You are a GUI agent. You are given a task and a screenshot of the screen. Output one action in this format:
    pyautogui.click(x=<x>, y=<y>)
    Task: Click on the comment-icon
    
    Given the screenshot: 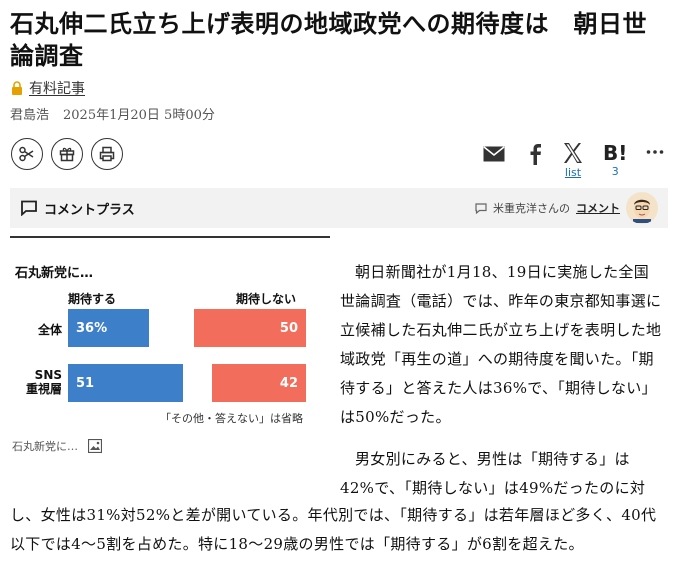 What is the action you would take?
    pyautogui.click(x=29, y=208)
    